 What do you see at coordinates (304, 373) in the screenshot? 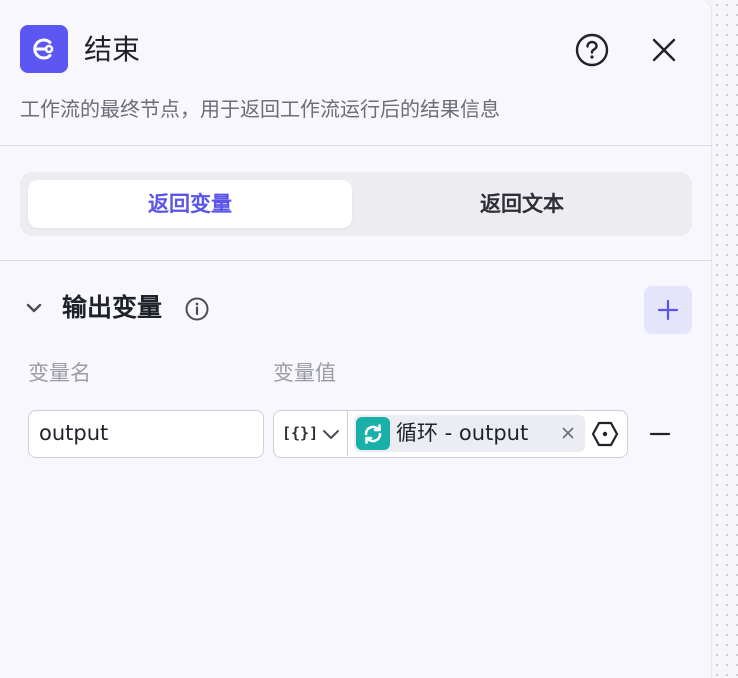
I see `column-label-value: 变量值` at bounding box center [304, 373].